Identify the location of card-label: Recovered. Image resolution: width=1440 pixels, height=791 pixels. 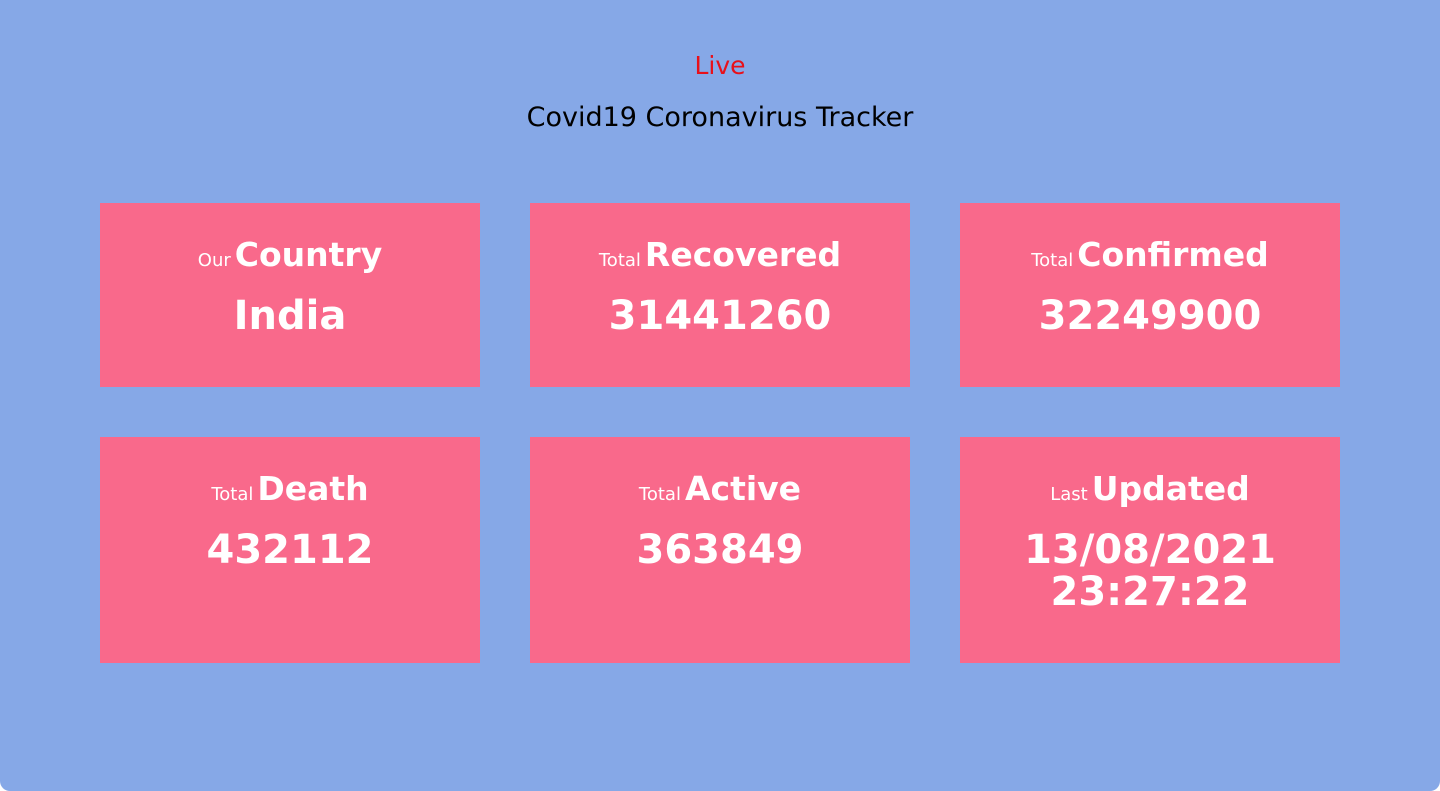
(743, 254).